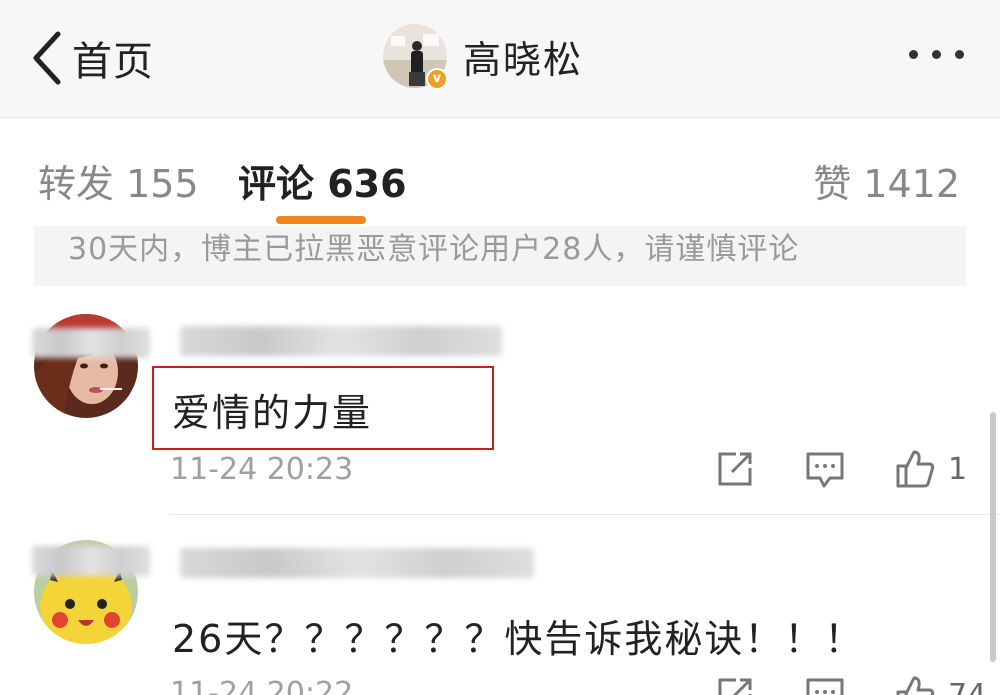 The image size is (1000, 695). I want to click on tab-repost: 转发 155, so click(118, 180).